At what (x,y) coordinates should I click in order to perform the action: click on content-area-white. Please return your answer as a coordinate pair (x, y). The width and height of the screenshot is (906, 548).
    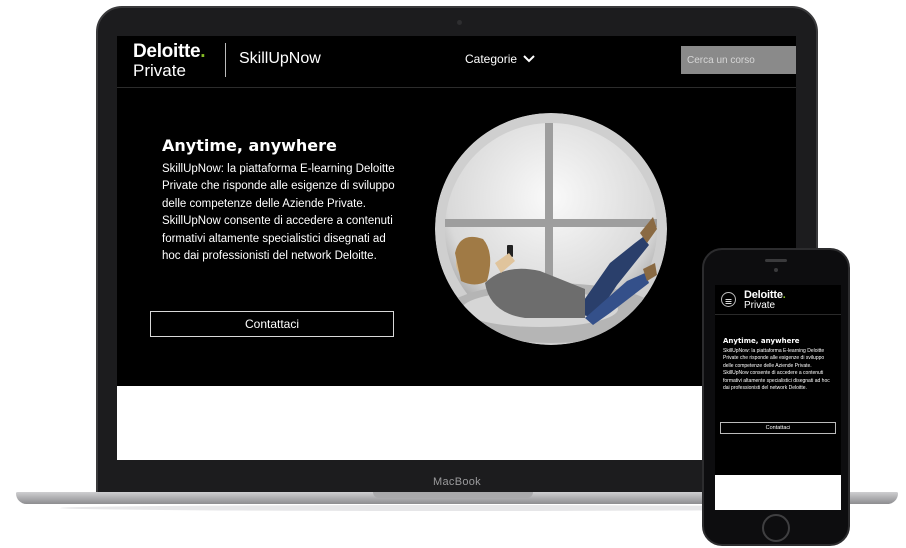
    Looking at the image, I should click on (456, 423).